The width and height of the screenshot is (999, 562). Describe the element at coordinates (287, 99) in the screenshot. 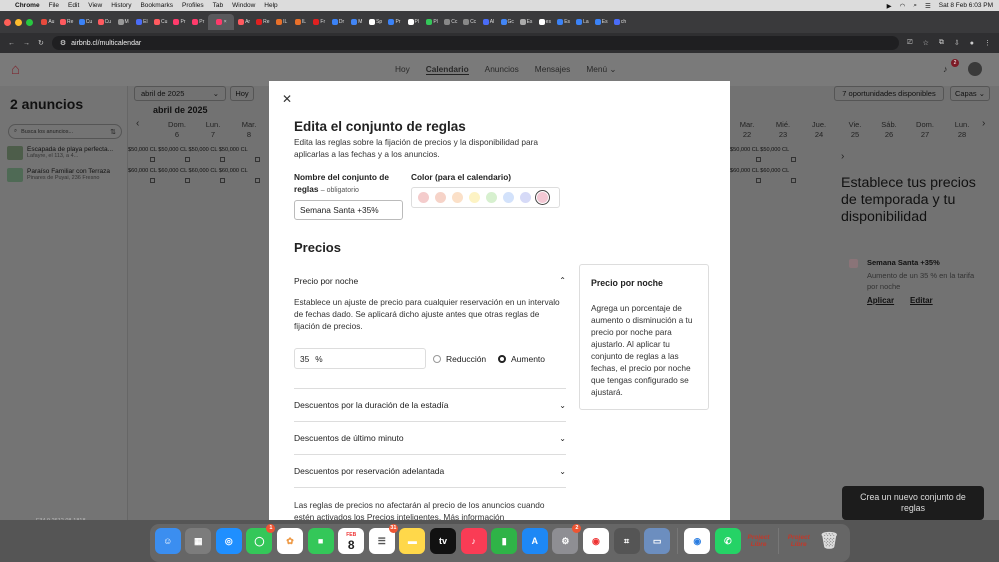

I see `close-icon: ✕` at that location.